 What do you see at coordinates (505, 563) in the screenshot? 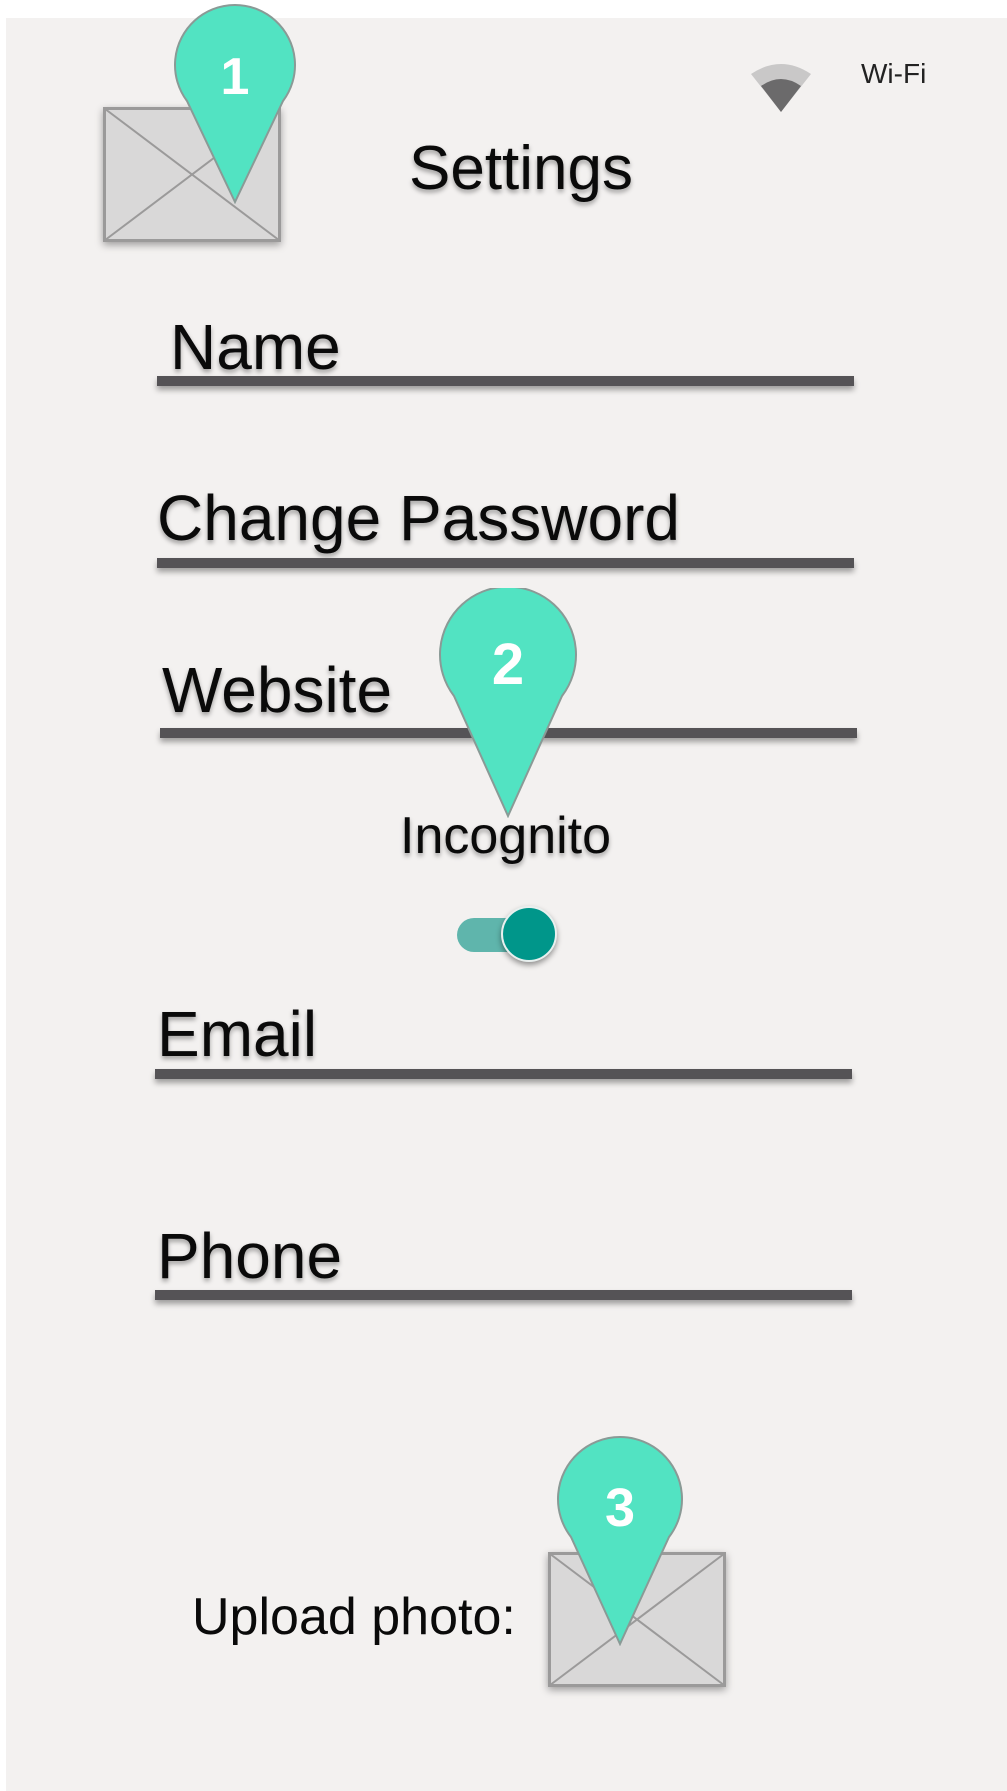
I see `change-password-field` at bounding box center [505, 563].